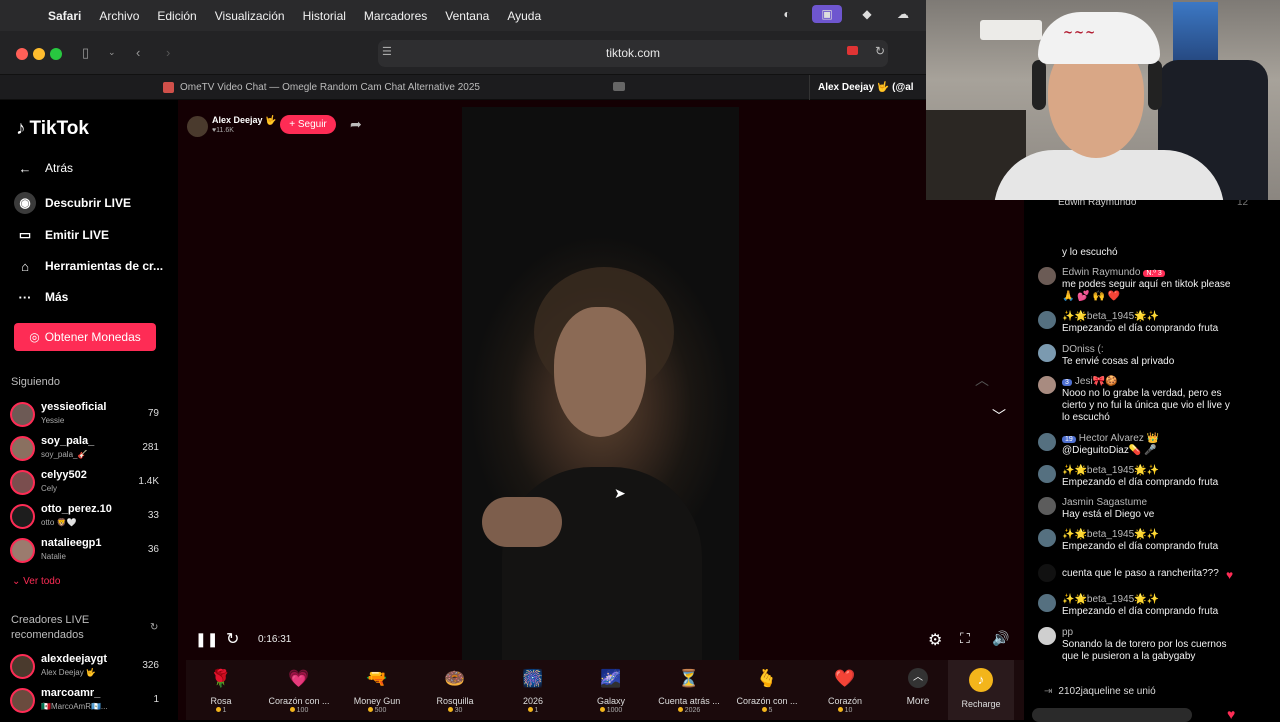 The width and height of the screenshot is (1280, 722). I want to click on host-name: Alex Deejay 🤟, so click(244, 120).